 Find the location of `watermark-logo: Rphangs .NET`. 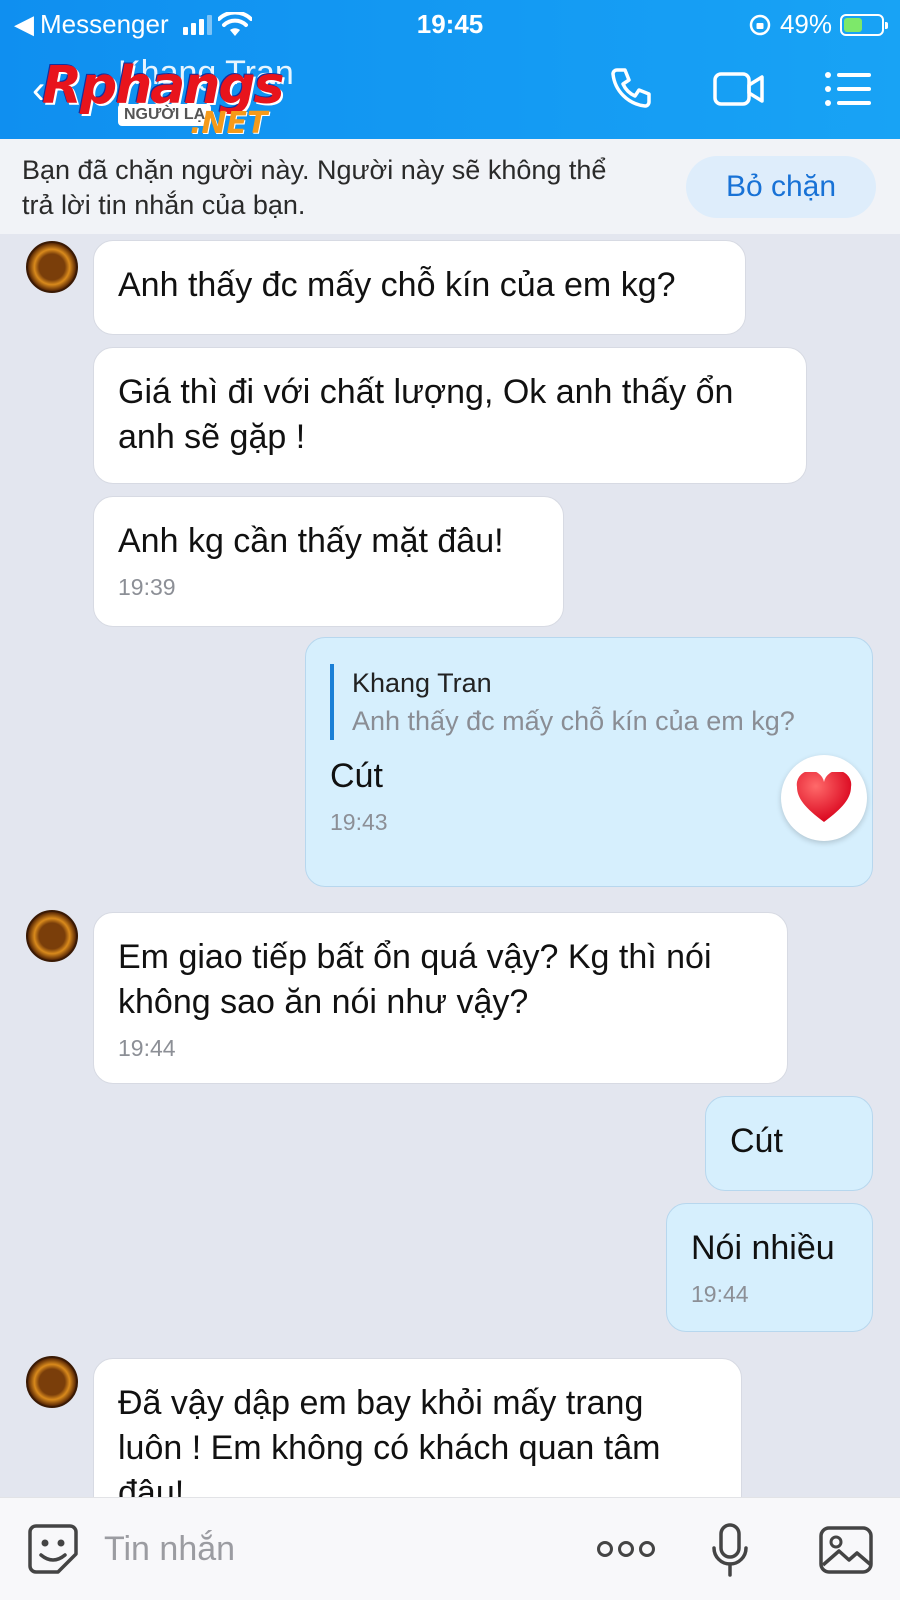

watermark-logo: Rphangs .NET is located at coordinates (182, 98).